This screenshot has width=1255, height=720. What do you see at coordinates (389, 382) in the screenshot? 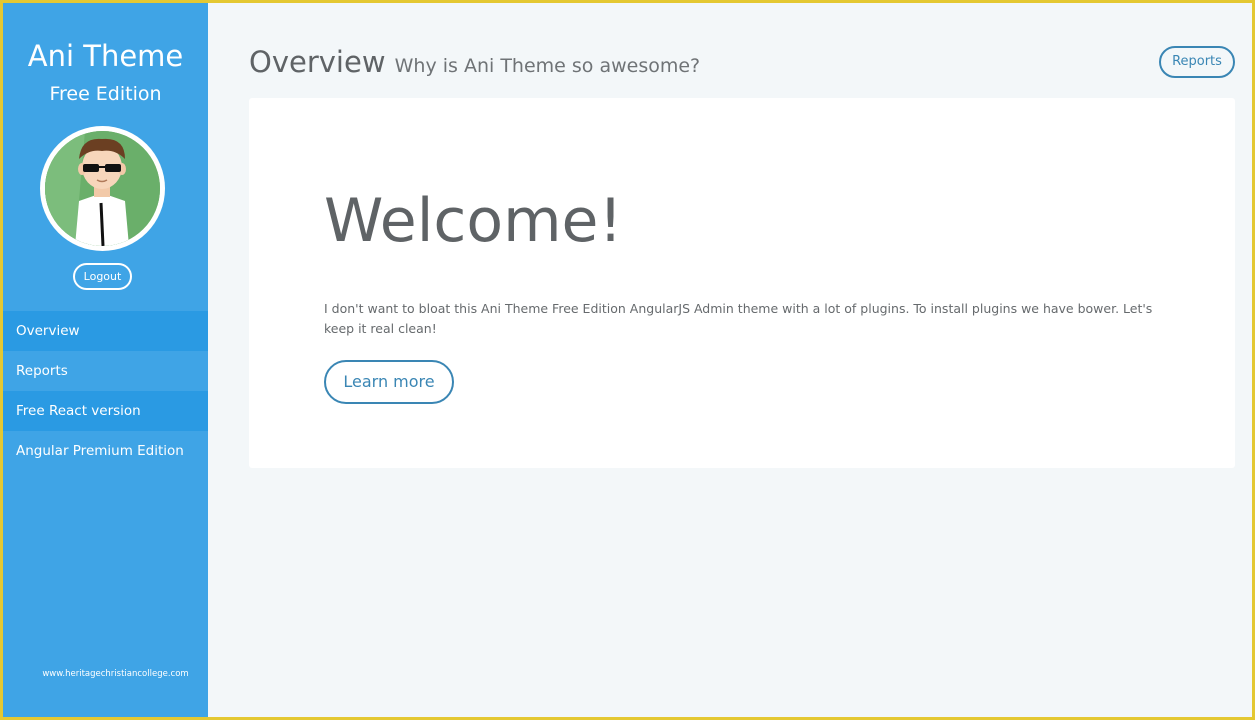
I see `learn-more-button: Learn more` at bounding box center [389, 382].